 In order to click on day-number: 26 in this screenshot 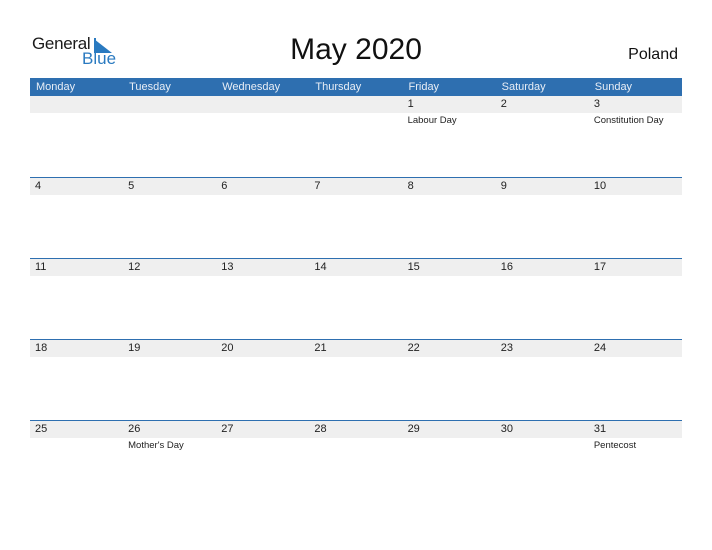, I will do `click(134, 429)`.